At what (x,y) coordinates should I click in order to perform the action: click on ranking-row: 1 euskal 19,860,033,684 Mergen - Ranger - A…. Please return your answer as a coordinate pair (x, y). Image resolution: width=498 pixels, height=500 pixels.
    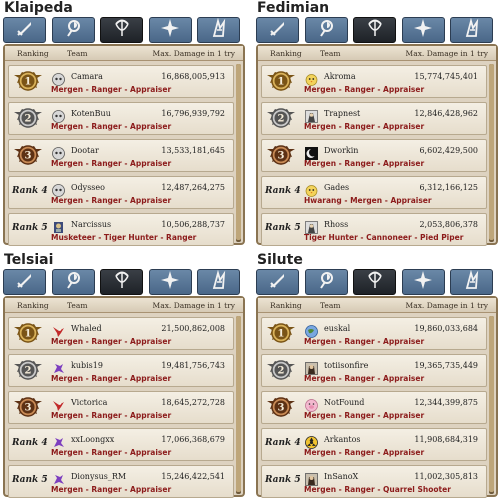
    Looking at the image, I should click on (374, 333).